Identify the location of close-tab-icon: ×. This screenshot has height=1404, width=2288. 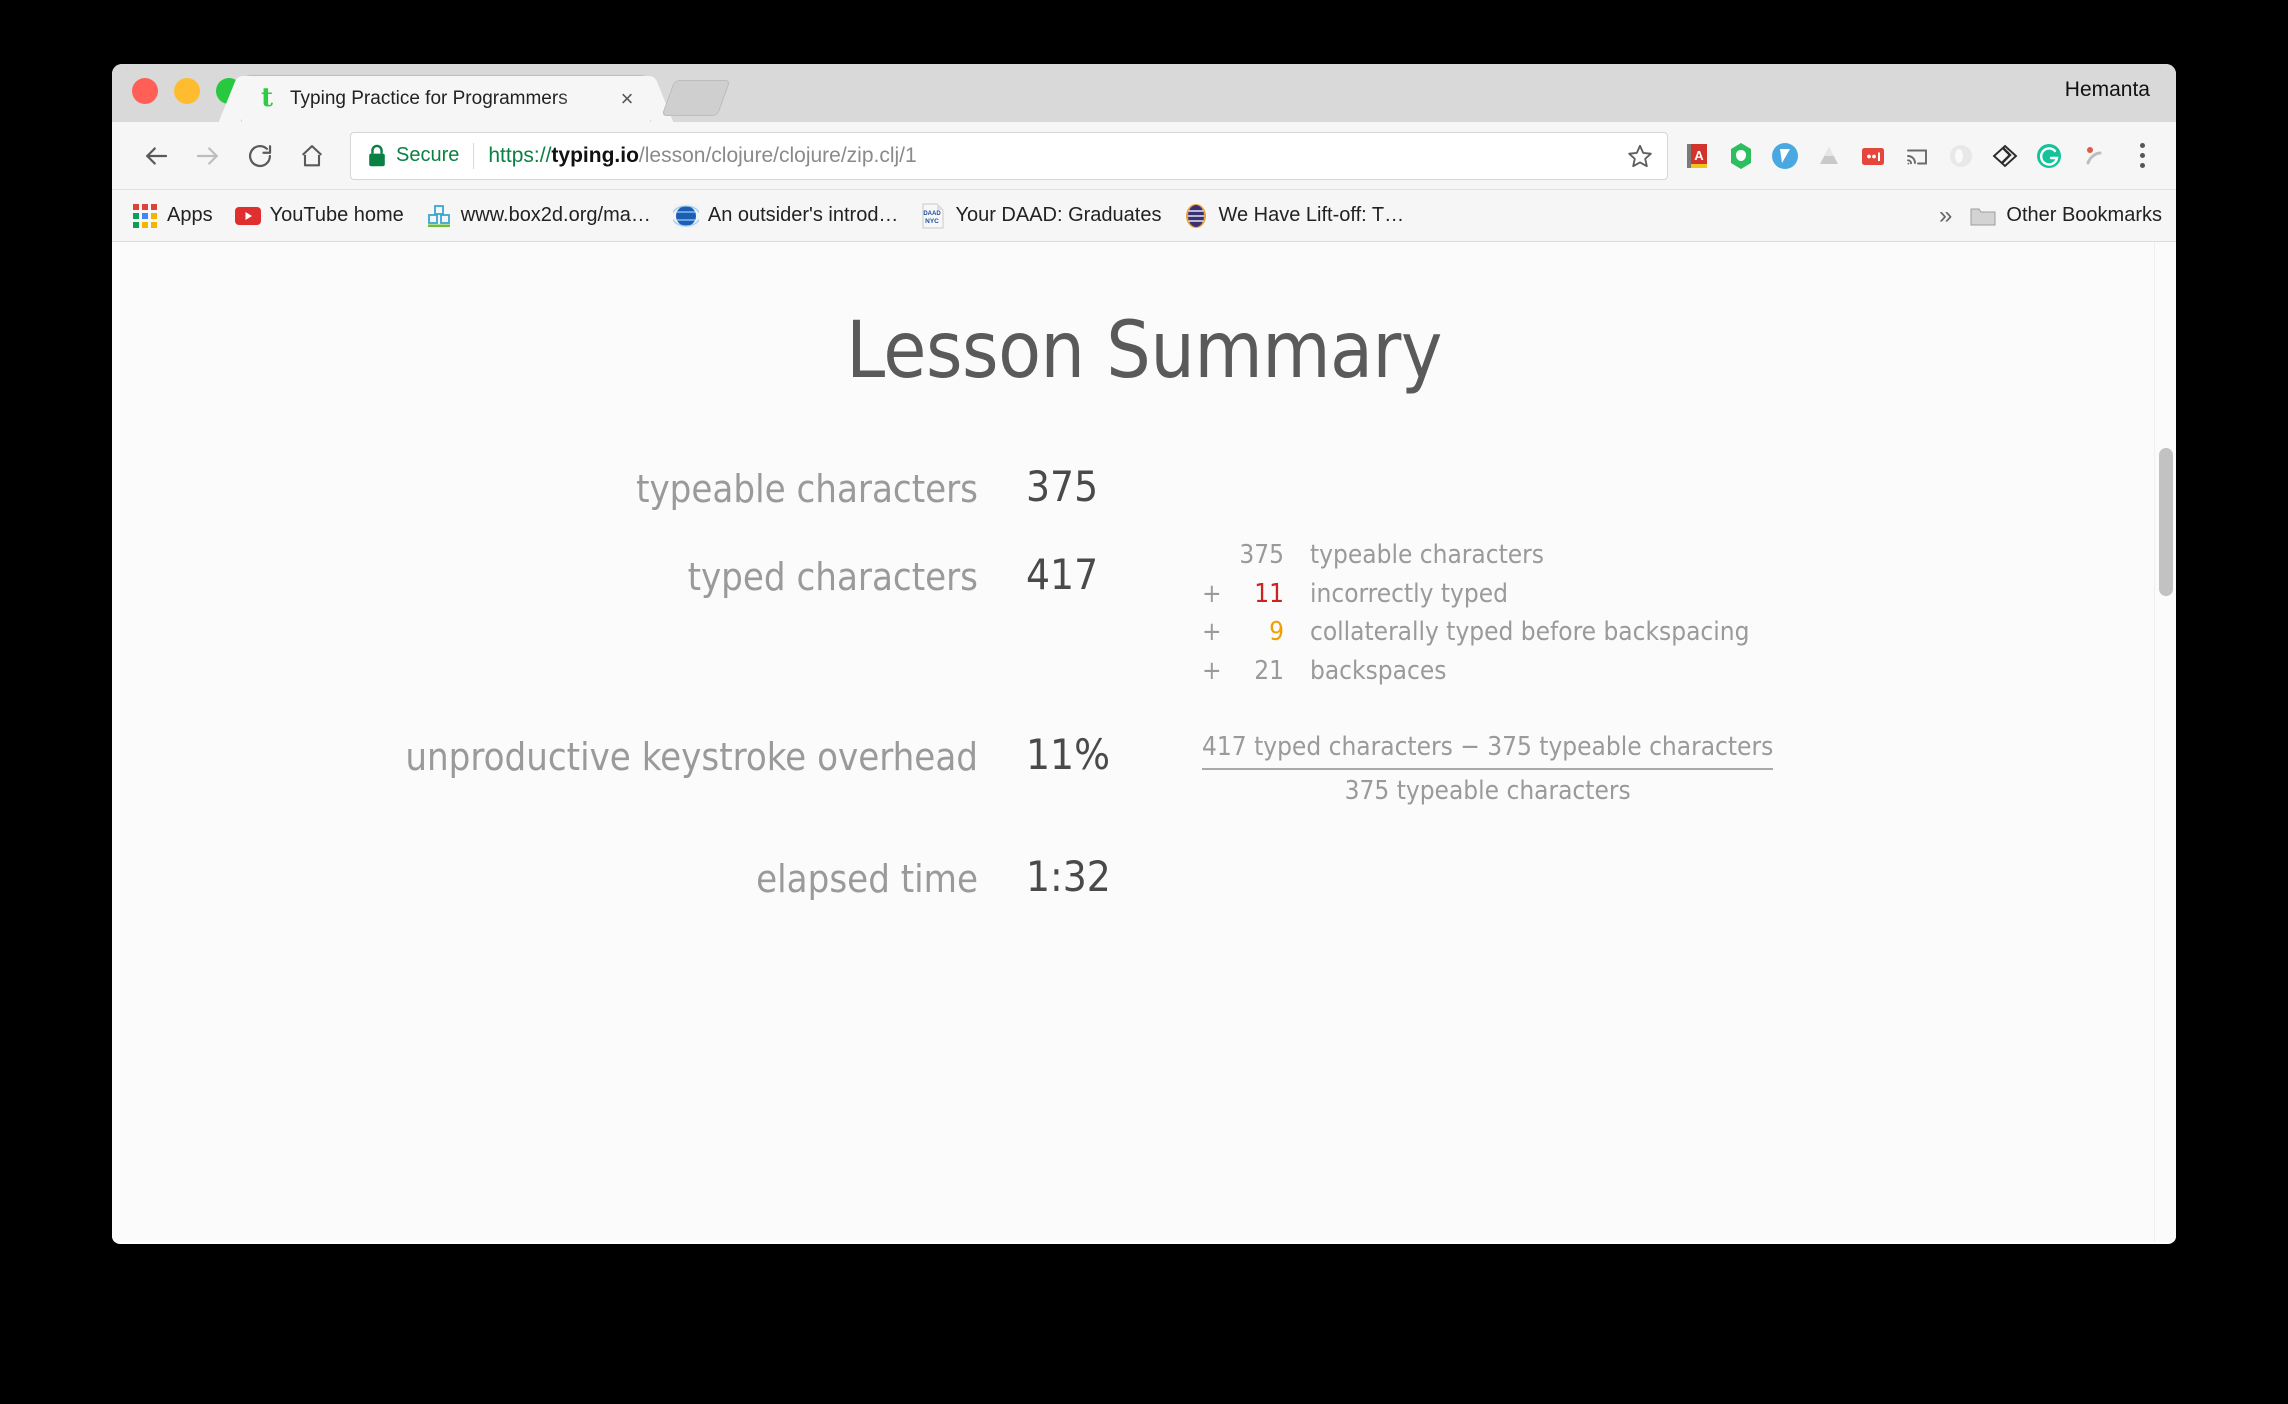
(627, 99).